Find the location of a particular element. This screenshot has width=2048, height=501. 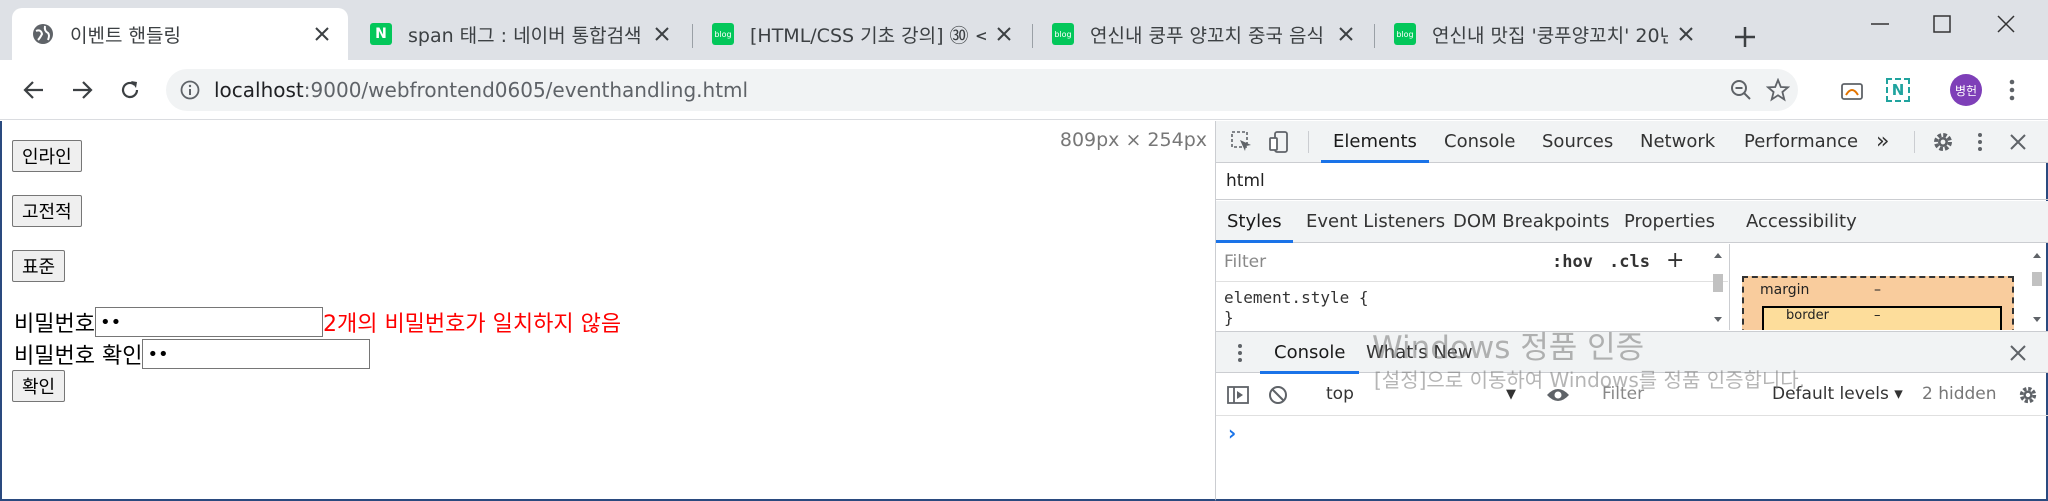

clear-console-icon is located at coordinates (1278, 395).